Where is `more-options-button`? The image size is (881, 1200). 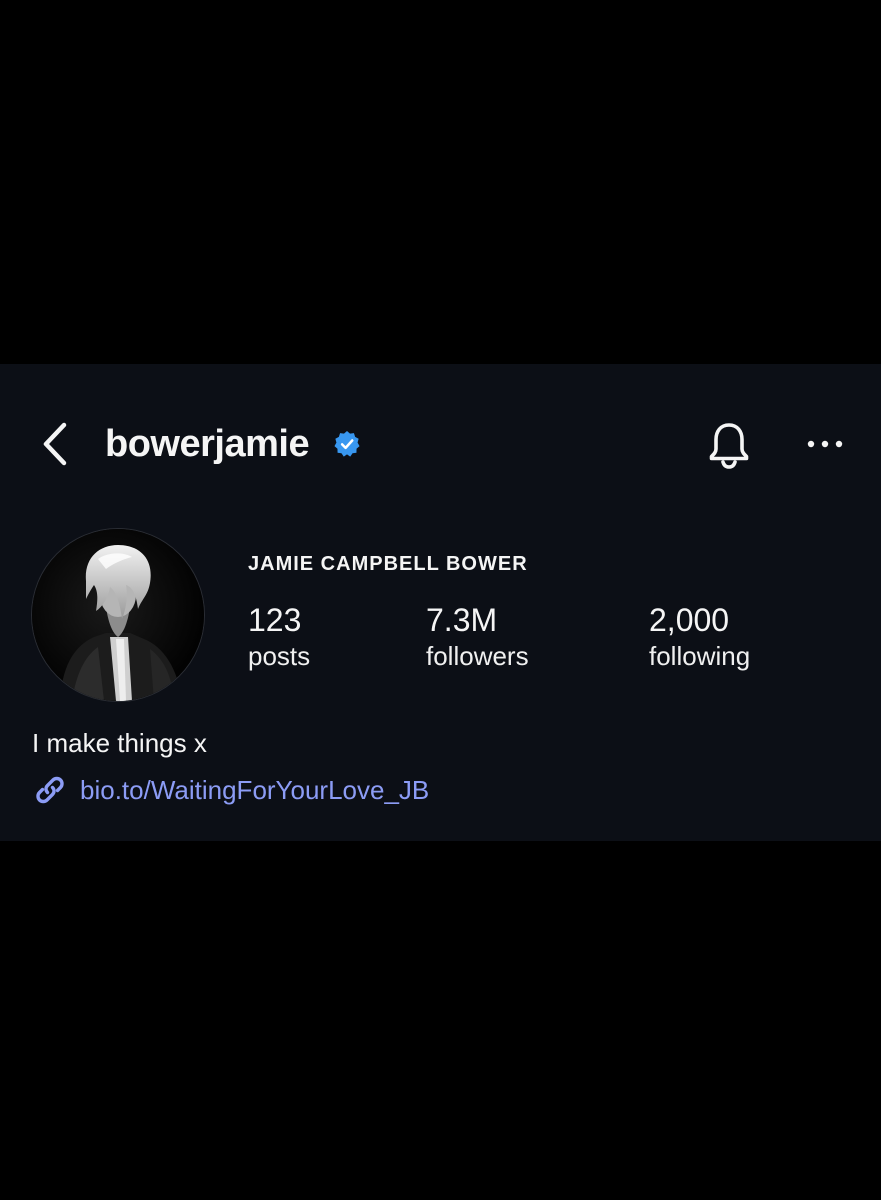 more-options-button is located at coordinates (825, 444).